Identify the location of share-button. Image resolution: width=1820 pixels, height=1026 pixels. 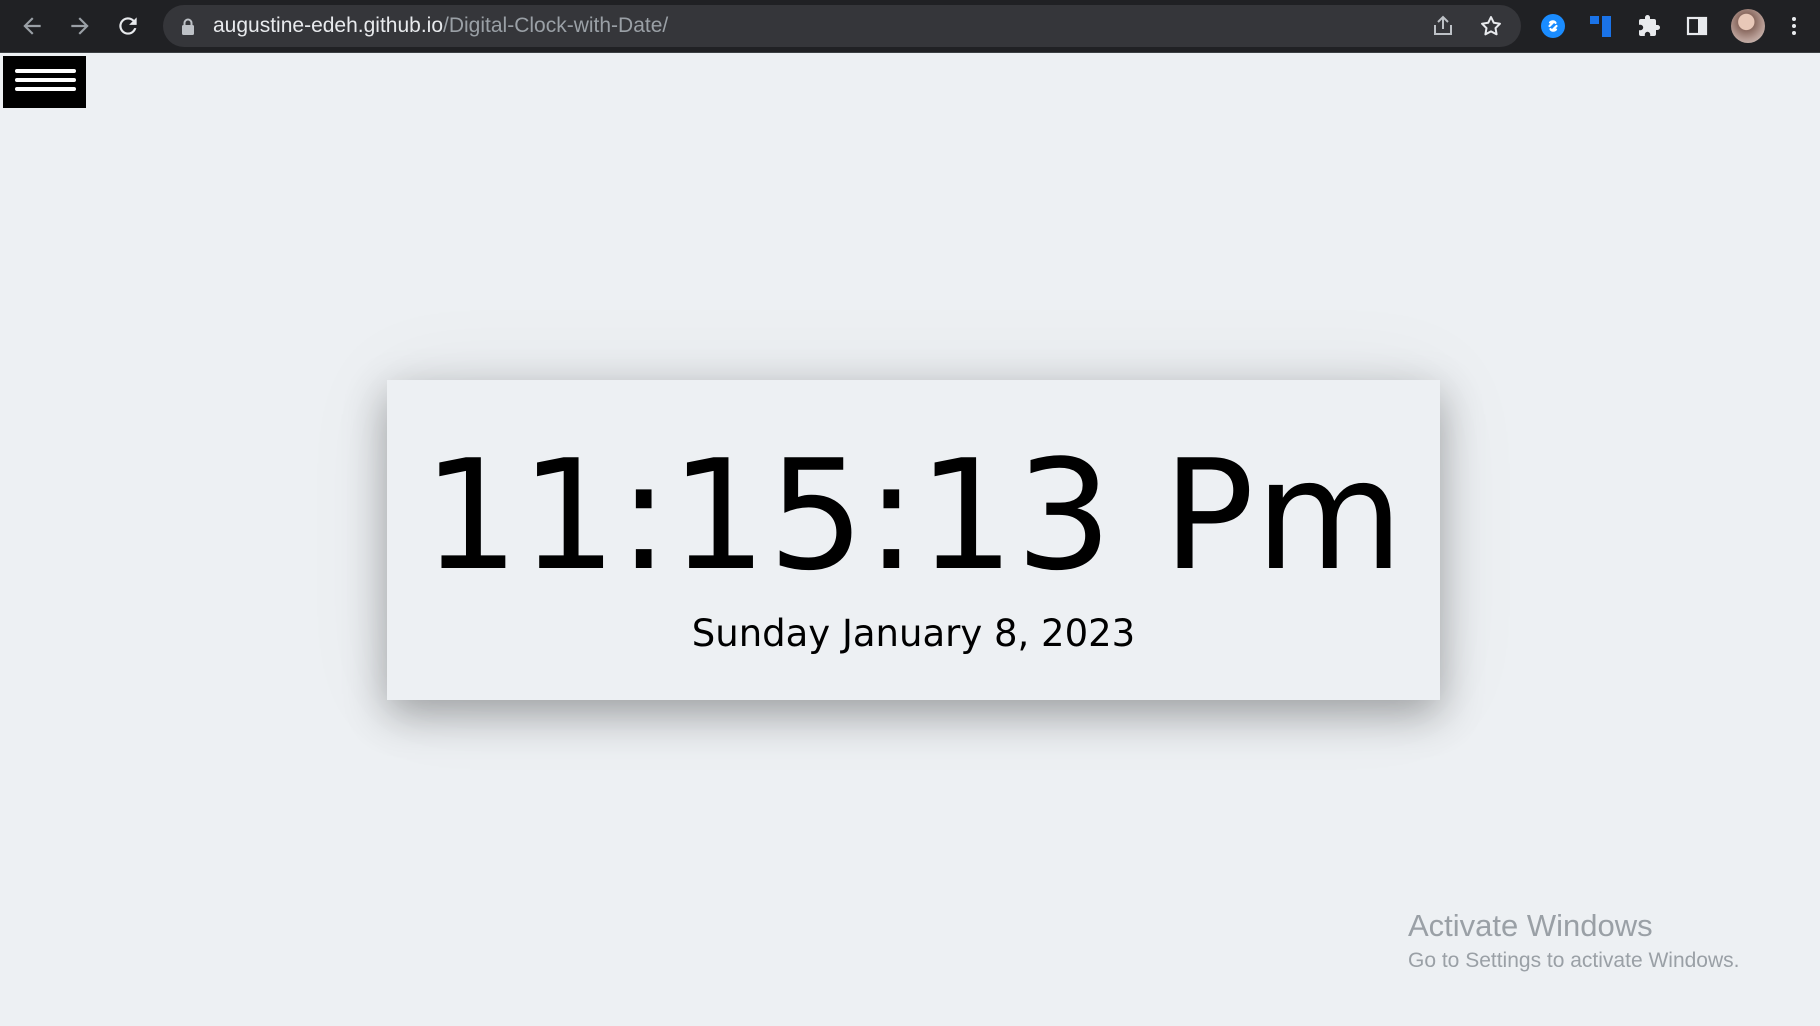
(1443, 26).